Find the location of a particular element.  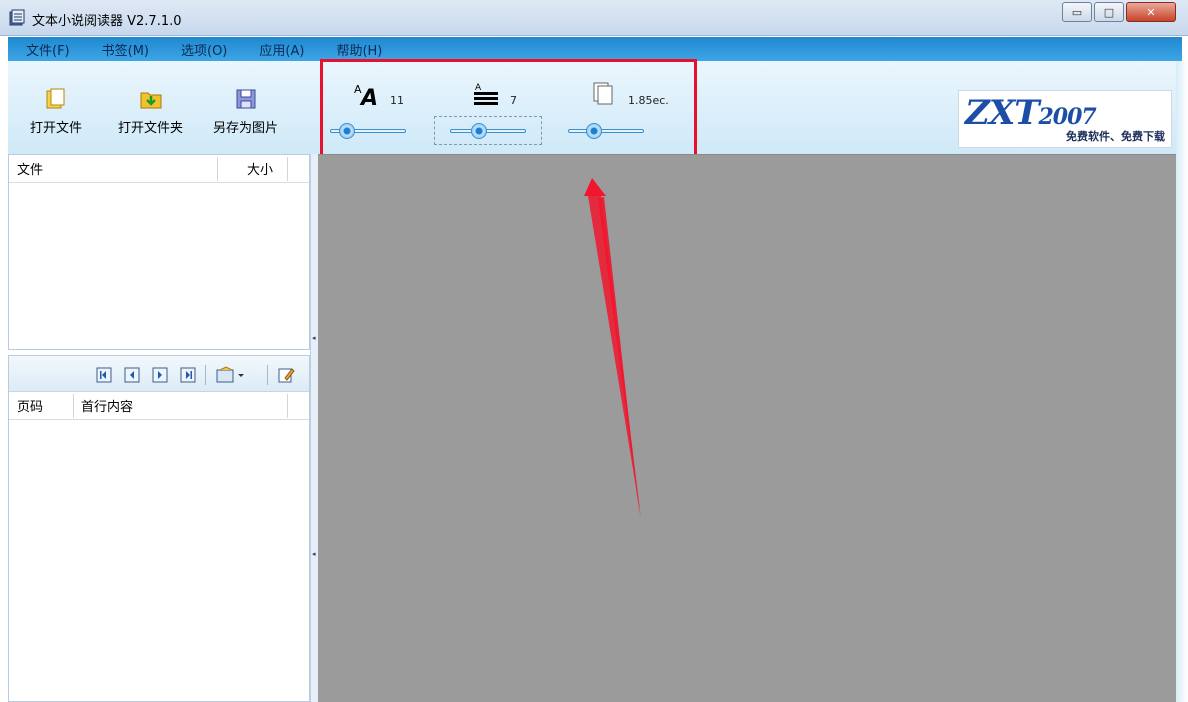

app-icon is located at coordinates (17, 17).